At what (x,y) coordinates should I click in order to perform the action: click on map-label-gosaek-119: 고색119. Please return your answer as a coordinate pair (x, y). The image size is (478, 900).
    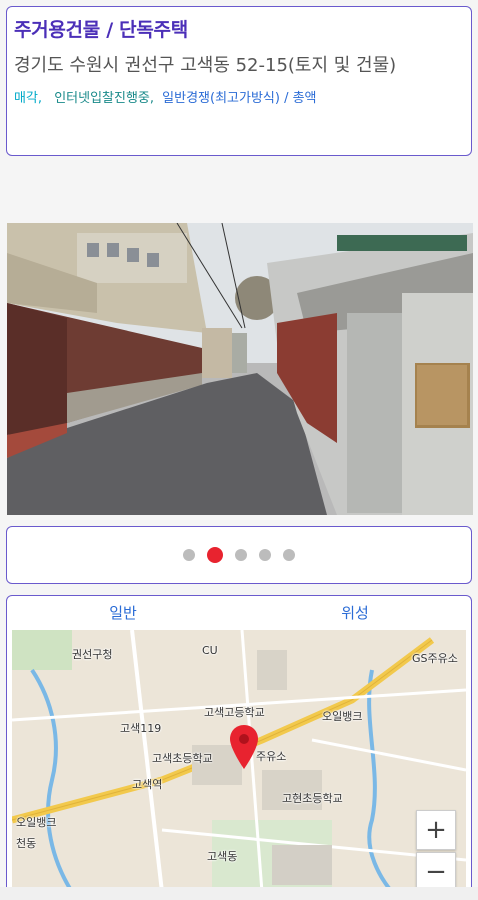
    Looking at the image, I should click on (141, 728).